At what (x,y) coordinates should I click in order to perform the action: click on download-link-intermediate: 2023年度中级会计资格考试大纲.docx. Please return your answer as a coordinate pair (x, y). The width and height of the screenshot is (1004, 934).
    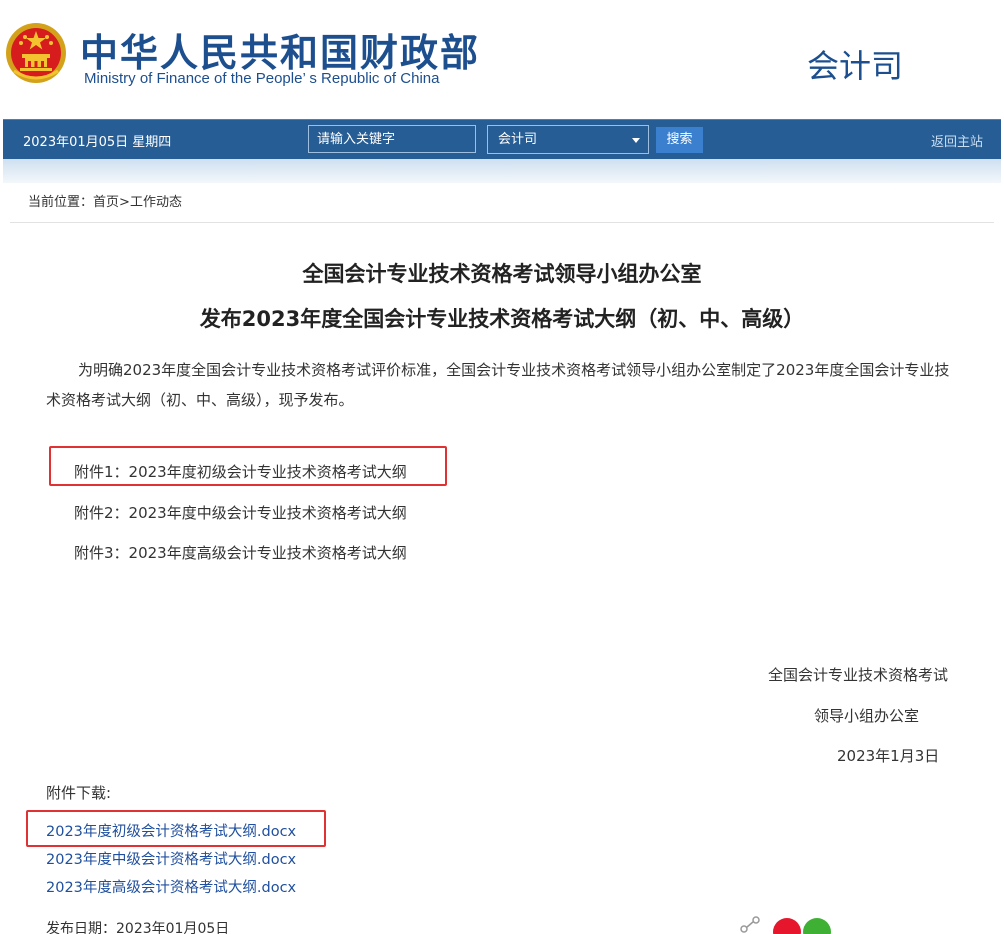
    Looking at the image, I should click on (171, 858).